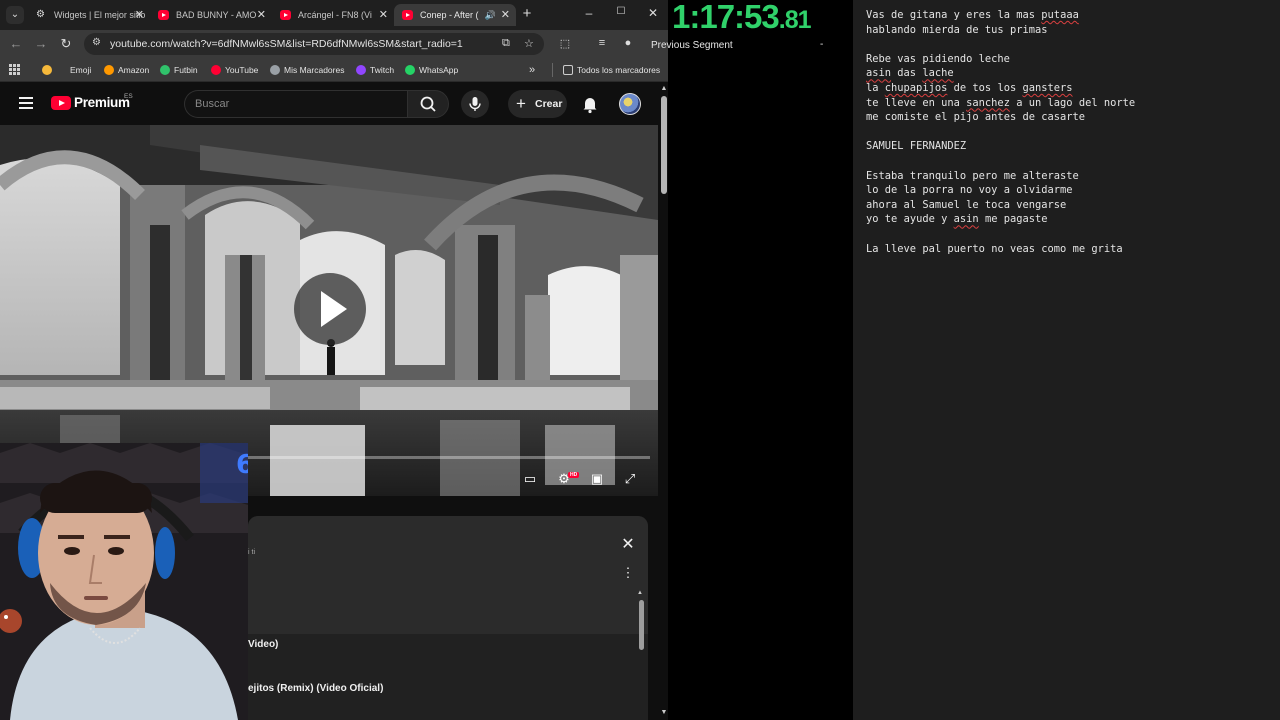 The height and width of the screenshot is (720, 1280). Describe the element at coordinates (972, 175) in the screenshot. I see `notes-line: Estaba tranquilo pero me alteraste` at that location.